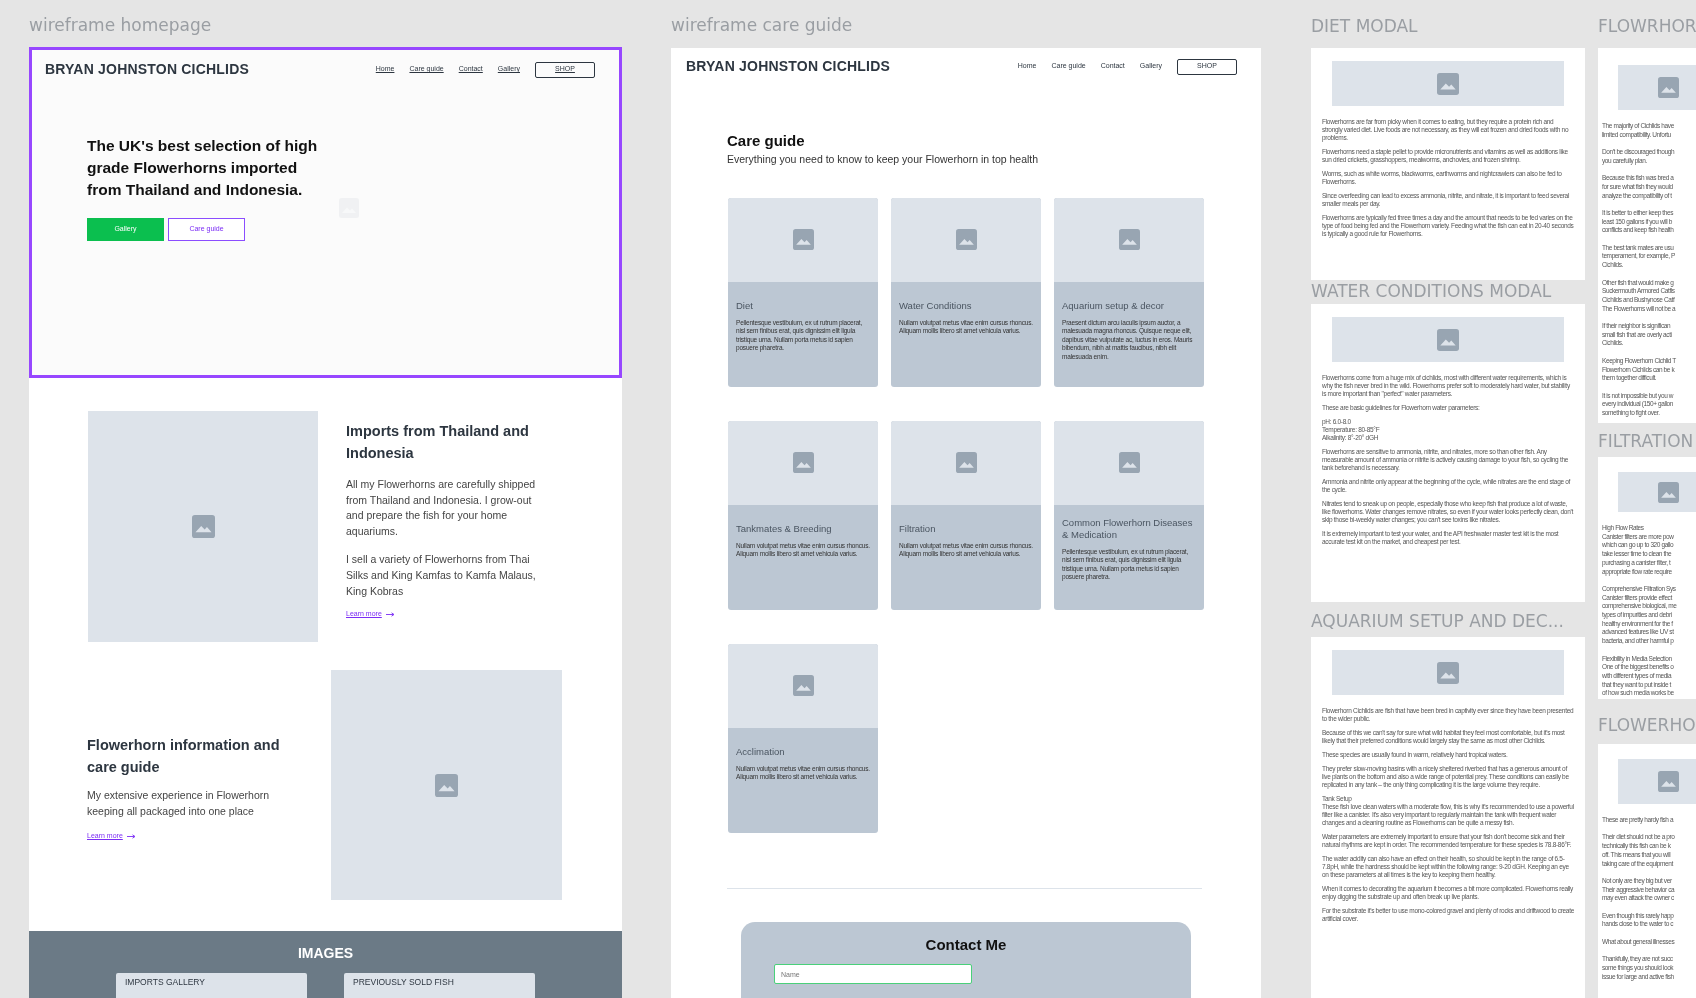 The image size is (1696, 998). I want to click on frame-label: wireframe care guide, so click(762, 25).